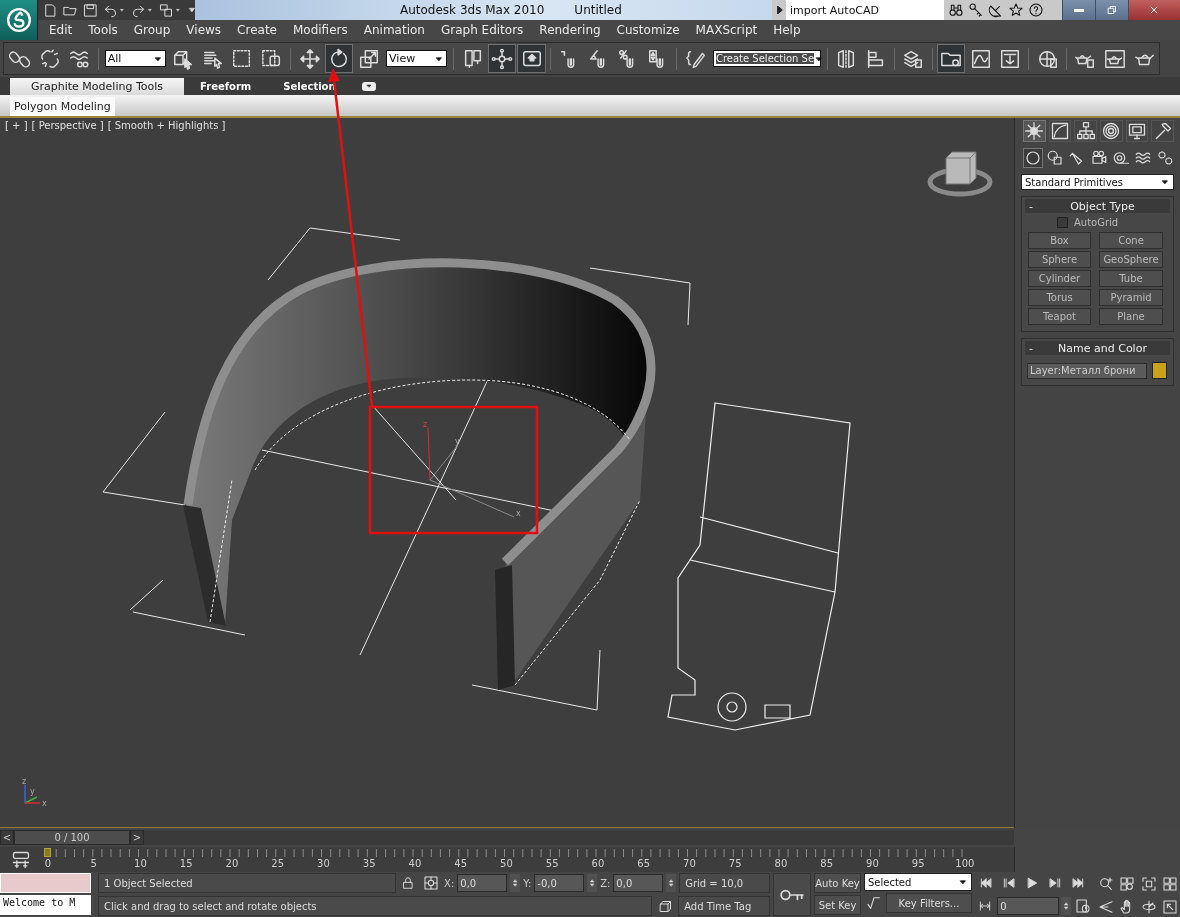 Image resolution: width=1180 pixels, height=917 pixels. Describe the element at coordinates (320, 30) in the screenshot. I see `menu-item: Modifiers` at that location.